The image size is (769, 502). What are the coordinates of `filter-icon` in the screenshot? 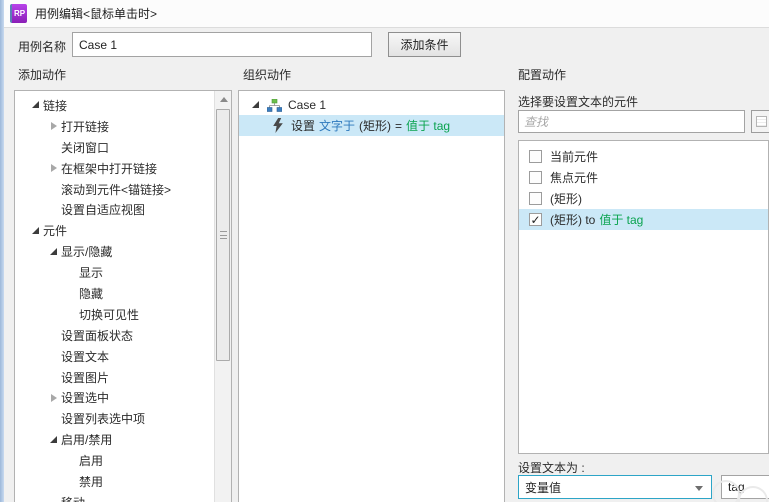 It's located at (761, 121).